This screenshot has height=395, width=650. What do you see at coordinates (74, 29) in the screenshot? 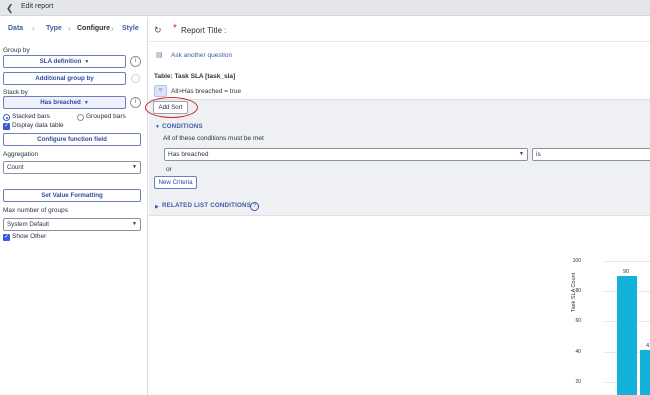
I see `tab-bar: Data › Type › Configure › Style` at bounding box center [74, 29].